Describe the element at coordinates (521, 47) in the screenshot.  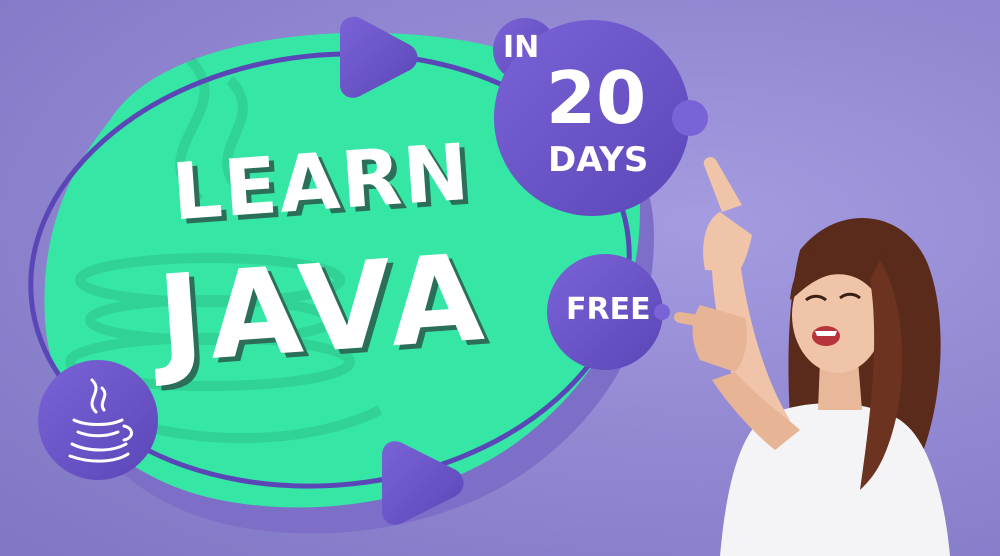
I see `in-label: IN` at that location.